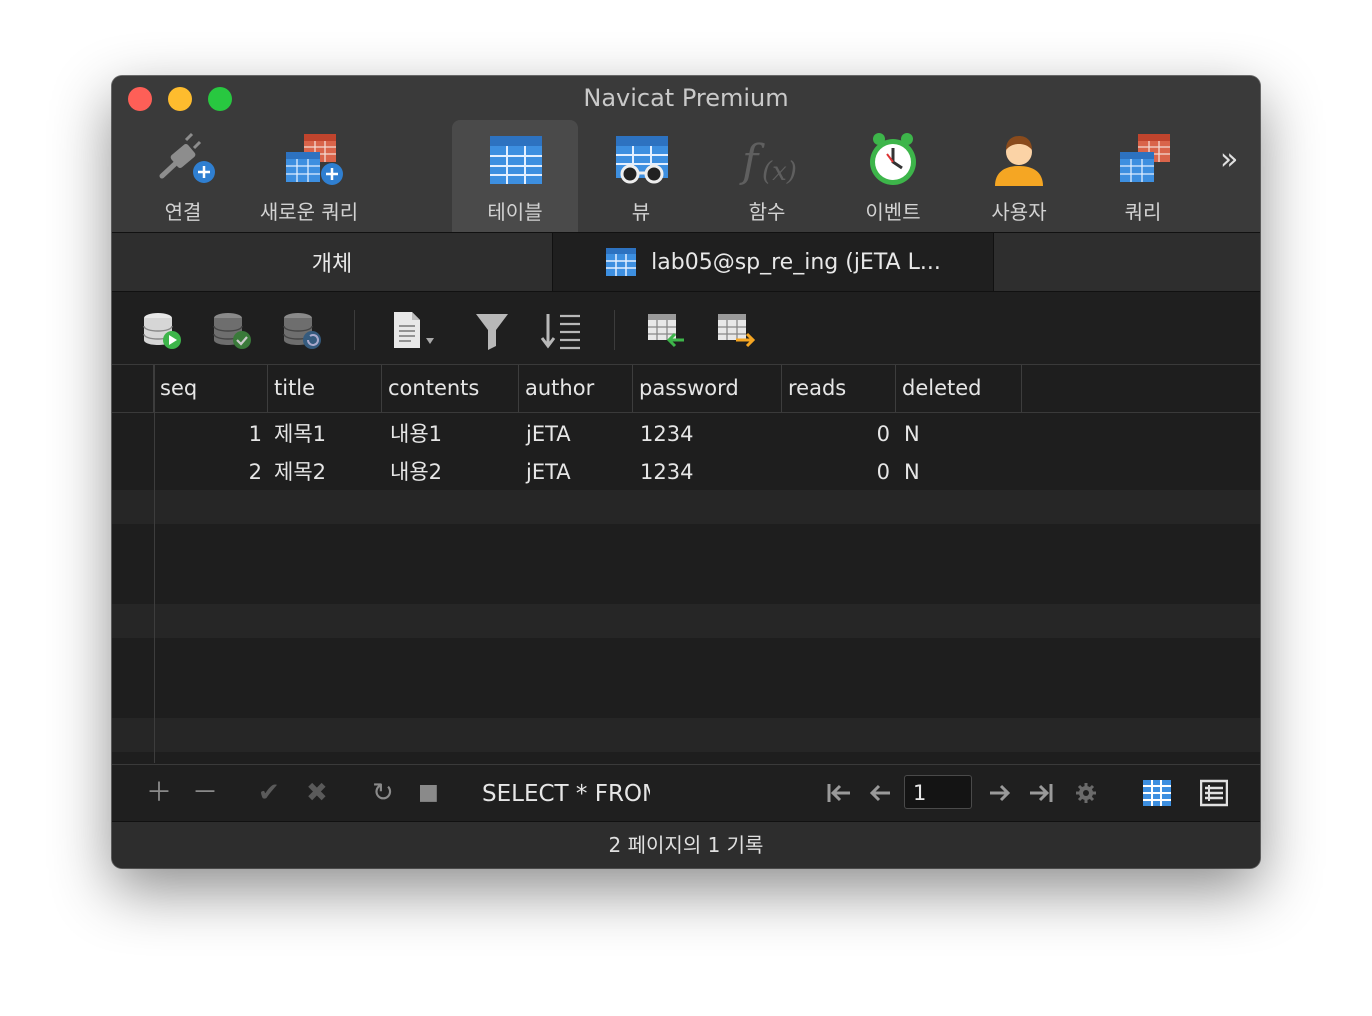  I want to click on toolbar-table-button: 테이블, so click(515, 176).